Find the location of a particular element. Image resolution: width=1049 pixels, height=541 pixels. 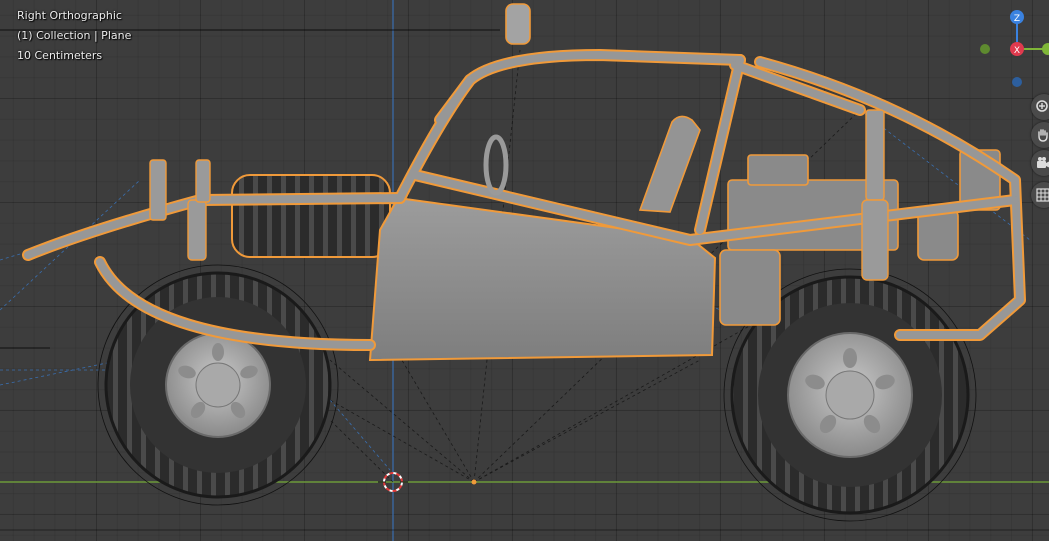

roof-light is located at coordinates (518, 24).